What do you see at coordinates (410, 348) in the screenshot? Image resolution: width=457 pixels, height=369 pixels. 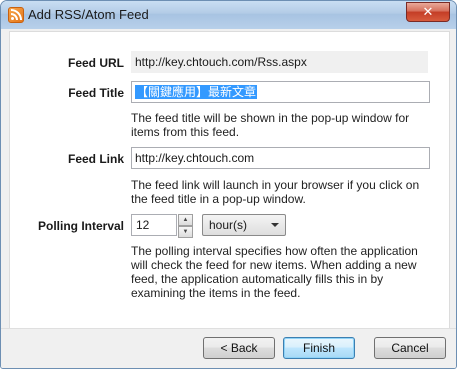 I see `cancel-button: Cancel` at bounding box center [410, 348].